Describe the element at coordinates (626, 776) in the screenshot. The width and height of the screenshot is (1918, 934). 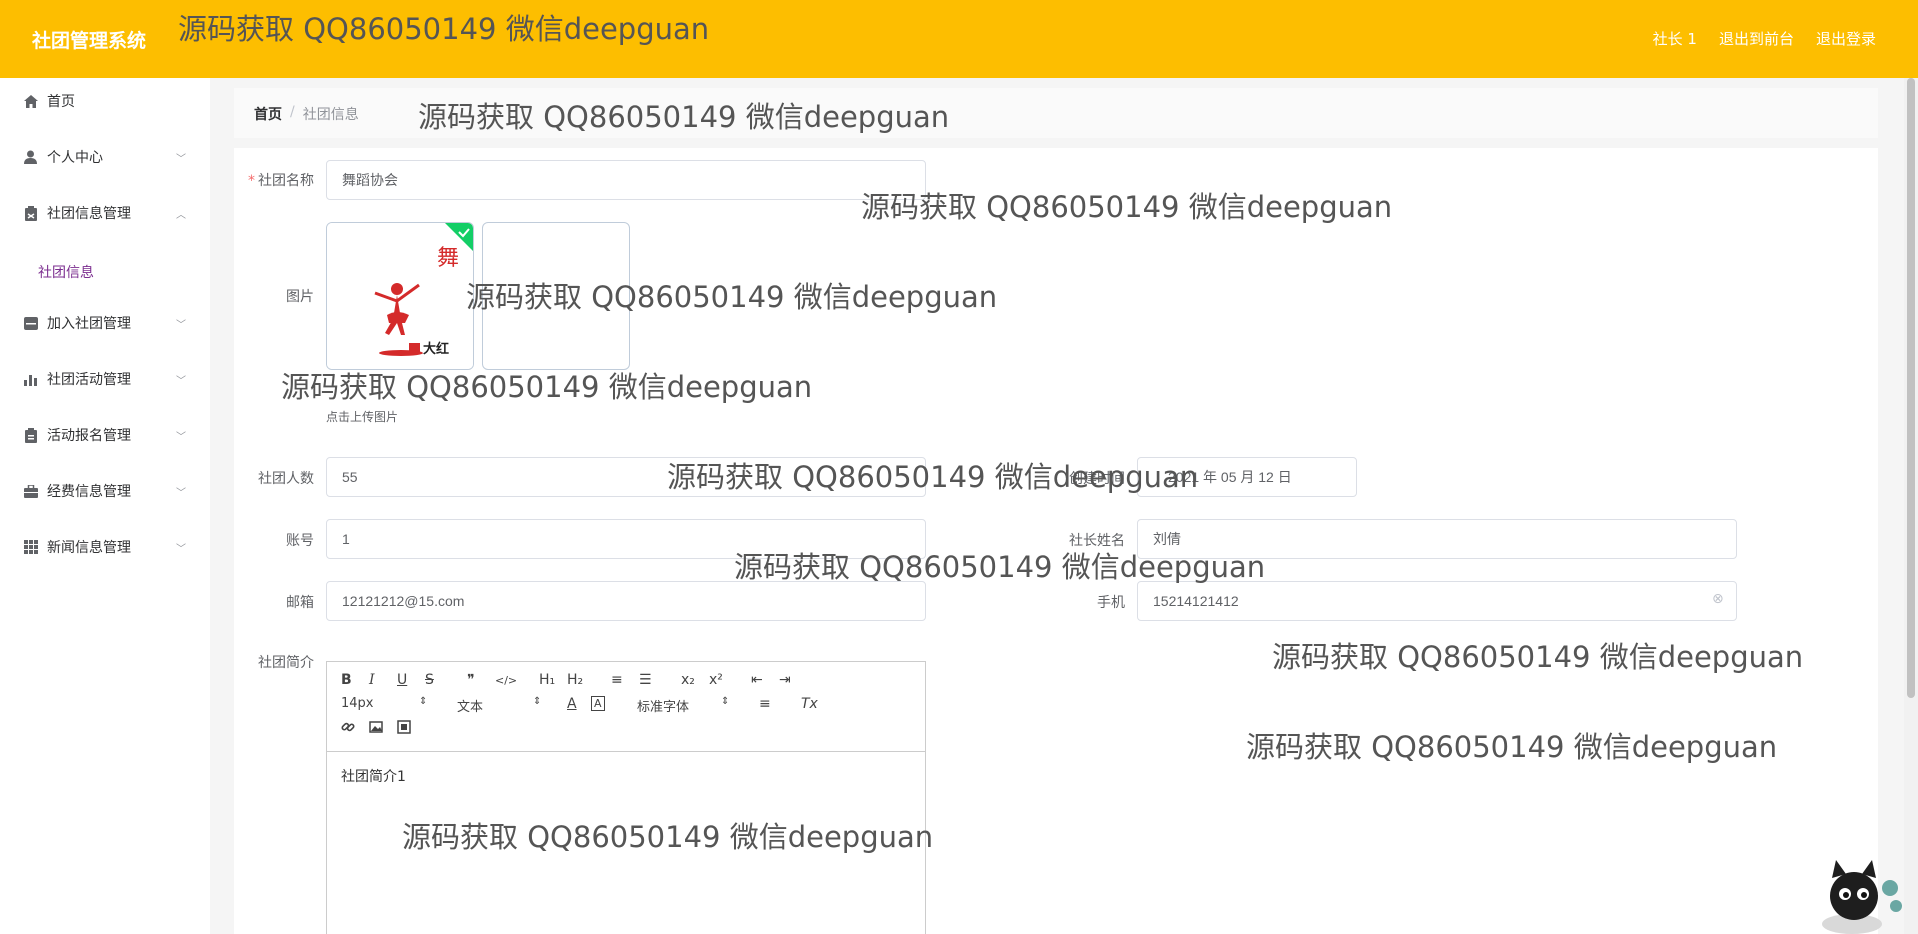
I see `editor-content: 社团简介1` at that location.